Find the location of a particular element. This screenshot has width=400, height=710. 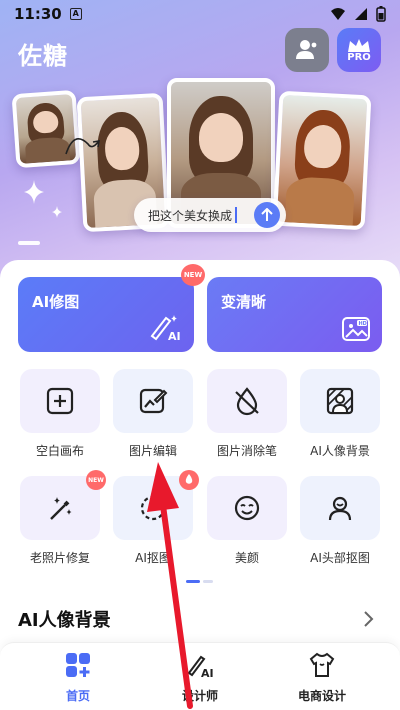

fire-icon is located at coordinates (189, 479).